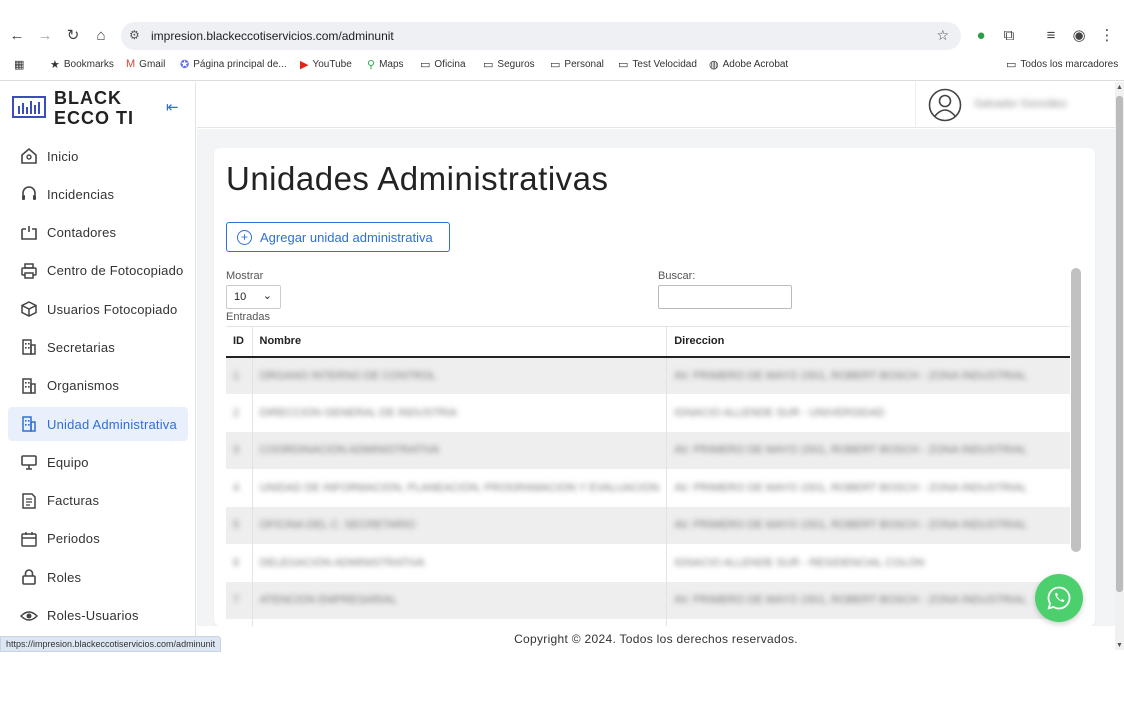 This screenshot has height=724, width=1124. What do you see at coordinates (267, 296) in the screenshot?
I see `chevron-down-icon: ⌄` at bounding box center [267, 296].